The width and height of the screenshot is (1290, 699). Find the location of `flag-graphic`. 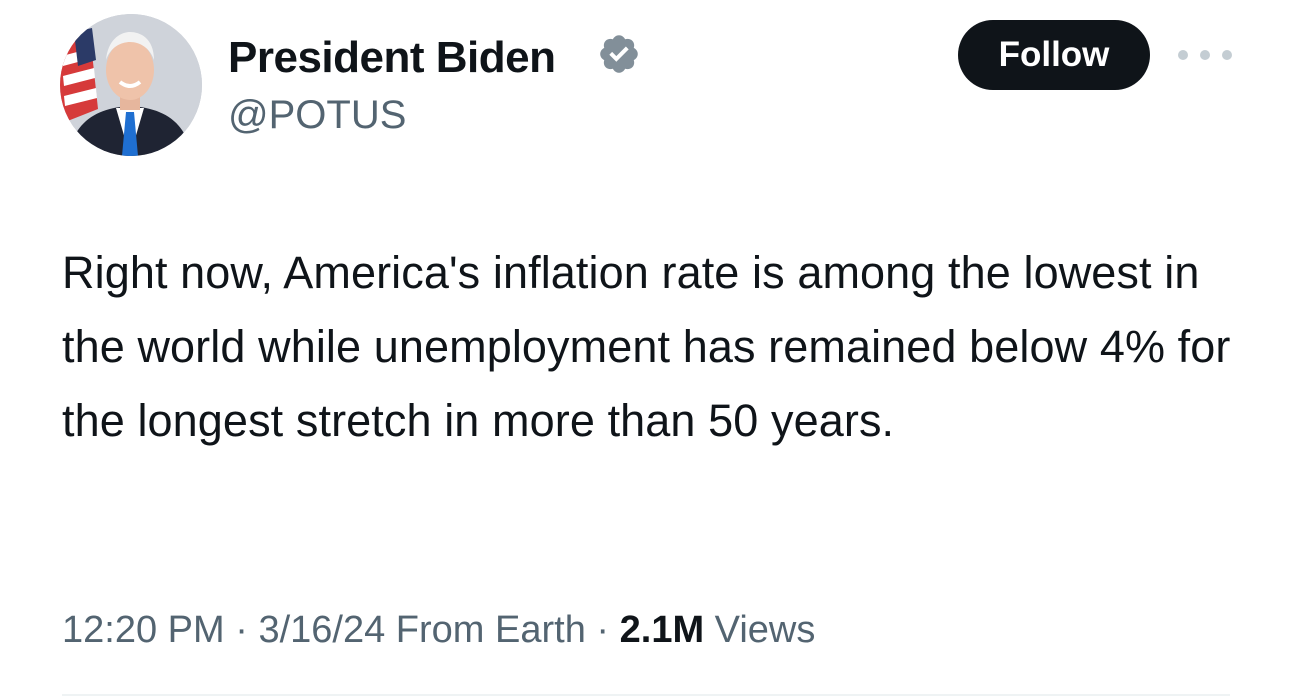

flag-graphic is located at coordinates (79, 76).